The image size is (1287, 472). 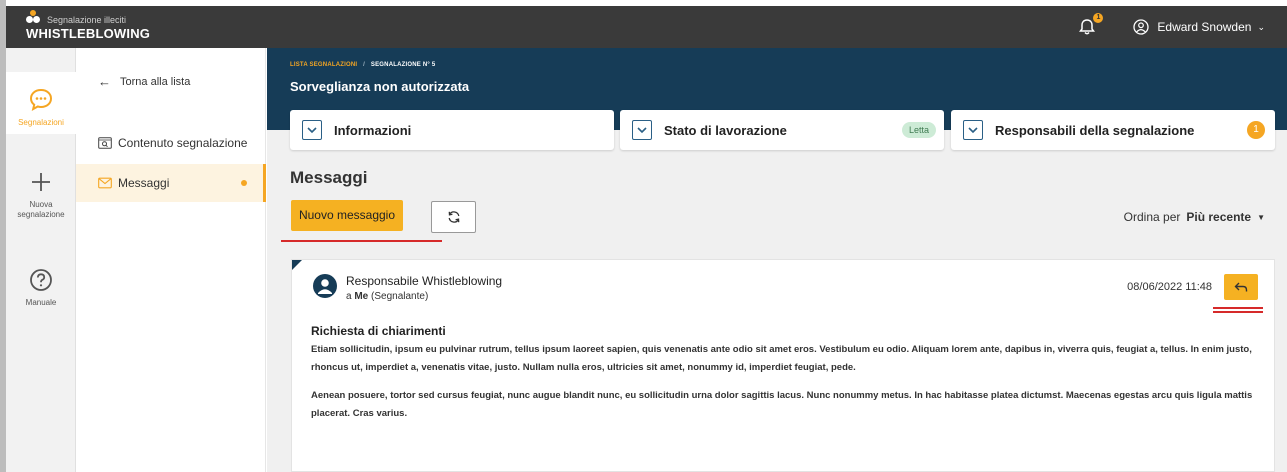 I want to click on notifications-button: 1, so click(x=1090, y=25).